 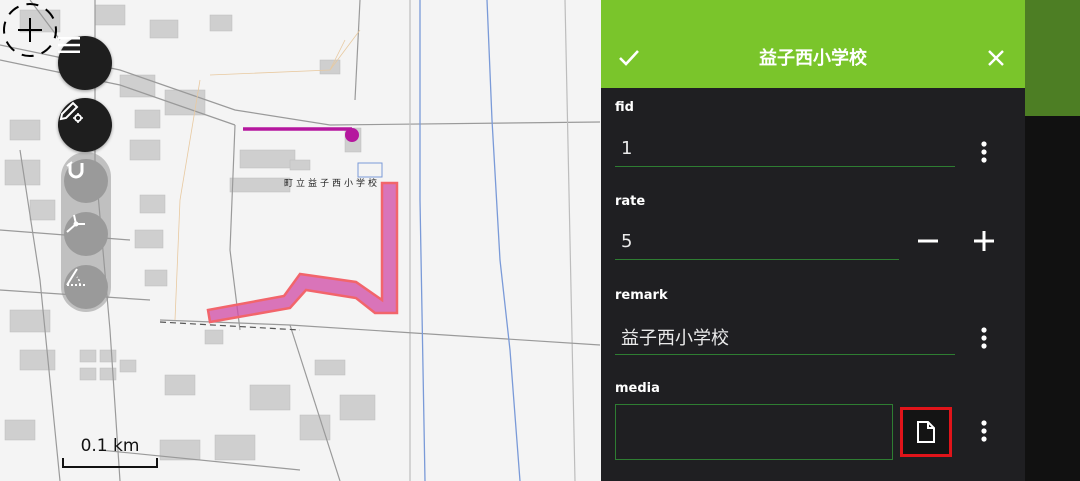 I want to click on media-label: media, so click(x=637, y=388).